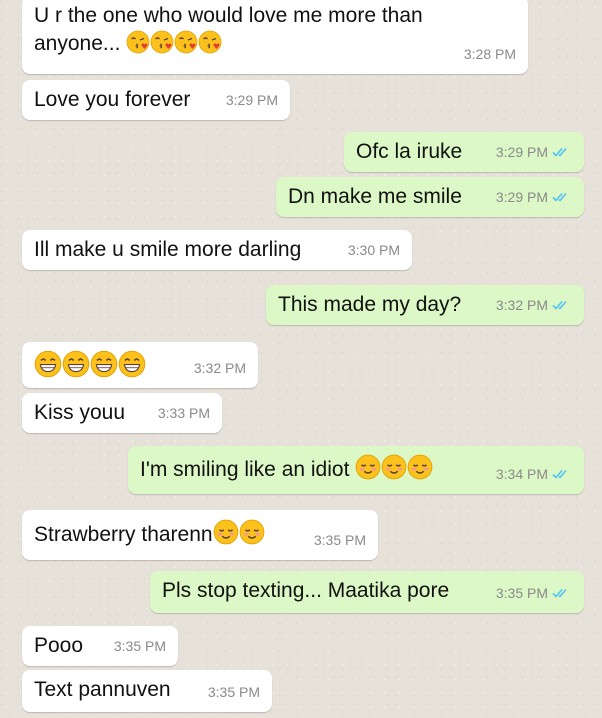 The image size is (602, 718). I want to click on message-time: 3:28 PM, so click(489, 54).